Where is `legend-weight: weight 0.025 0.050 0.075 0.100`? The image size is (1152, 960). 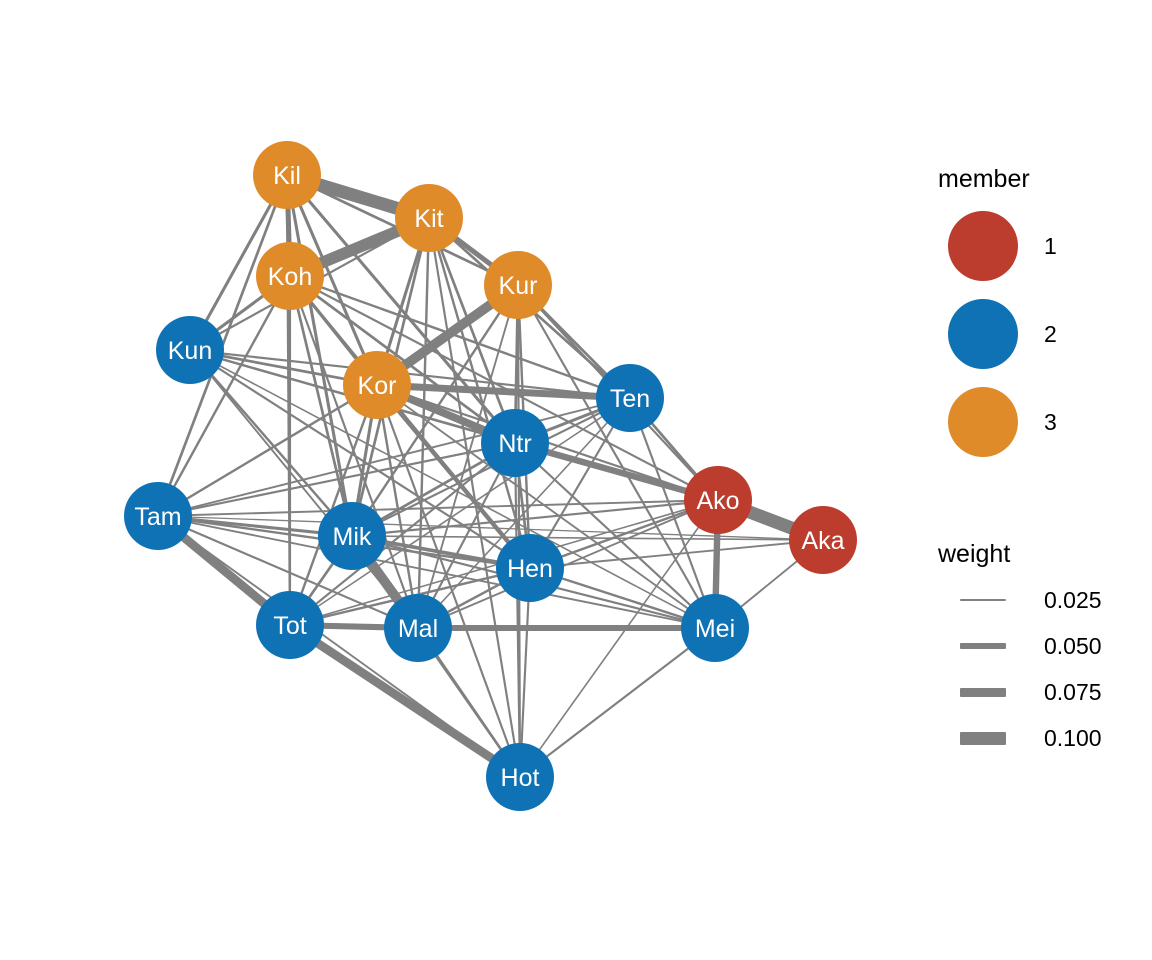 legend-weight: weight 0.025 0.050 0.075 0.100 is located at coordinates (1026, 650).